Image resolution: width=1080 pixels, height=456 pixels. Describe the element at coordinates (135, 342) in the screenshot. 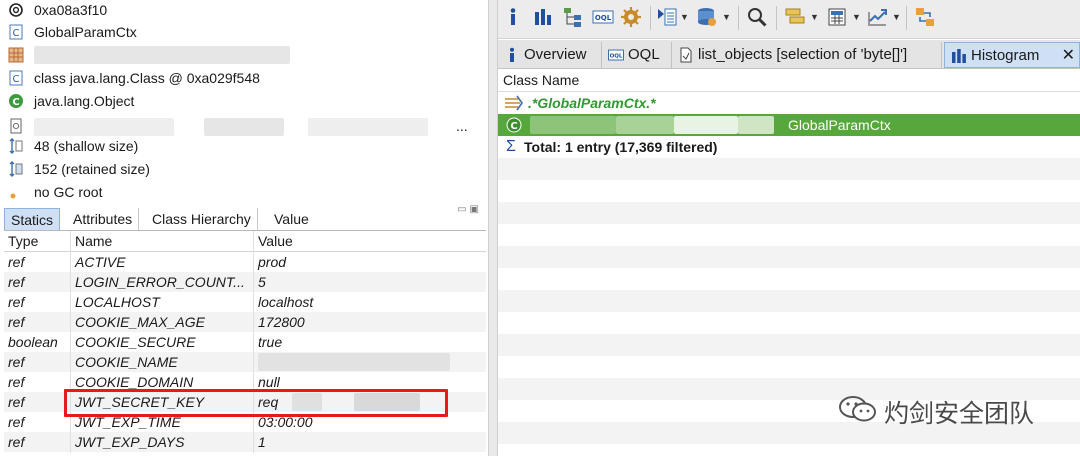

I see `cell-name: COOKIE_SECURE` at that location.